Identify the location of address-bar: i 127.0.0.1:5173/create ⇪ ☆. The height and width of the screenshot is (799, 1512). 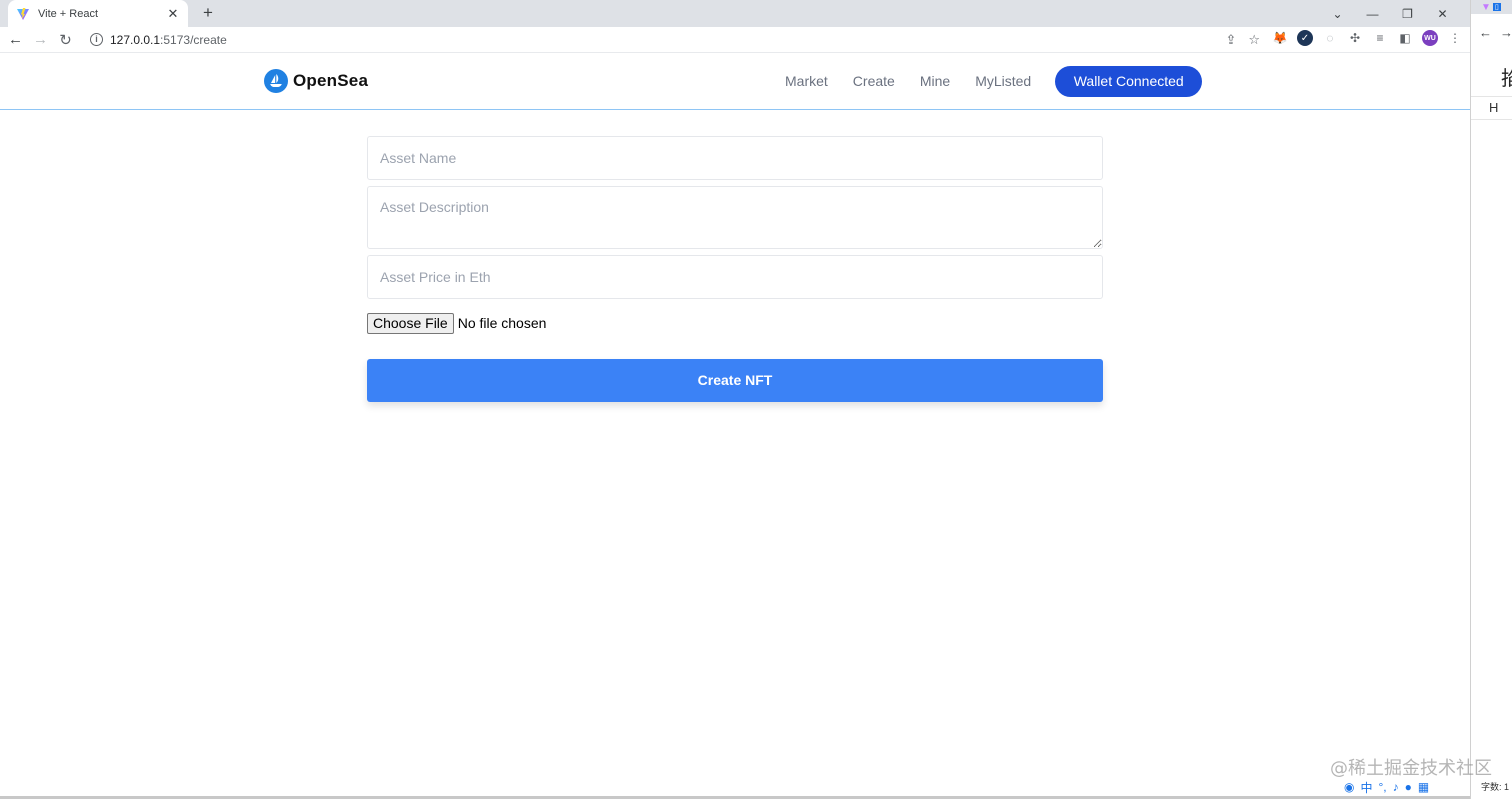
(677, 39).